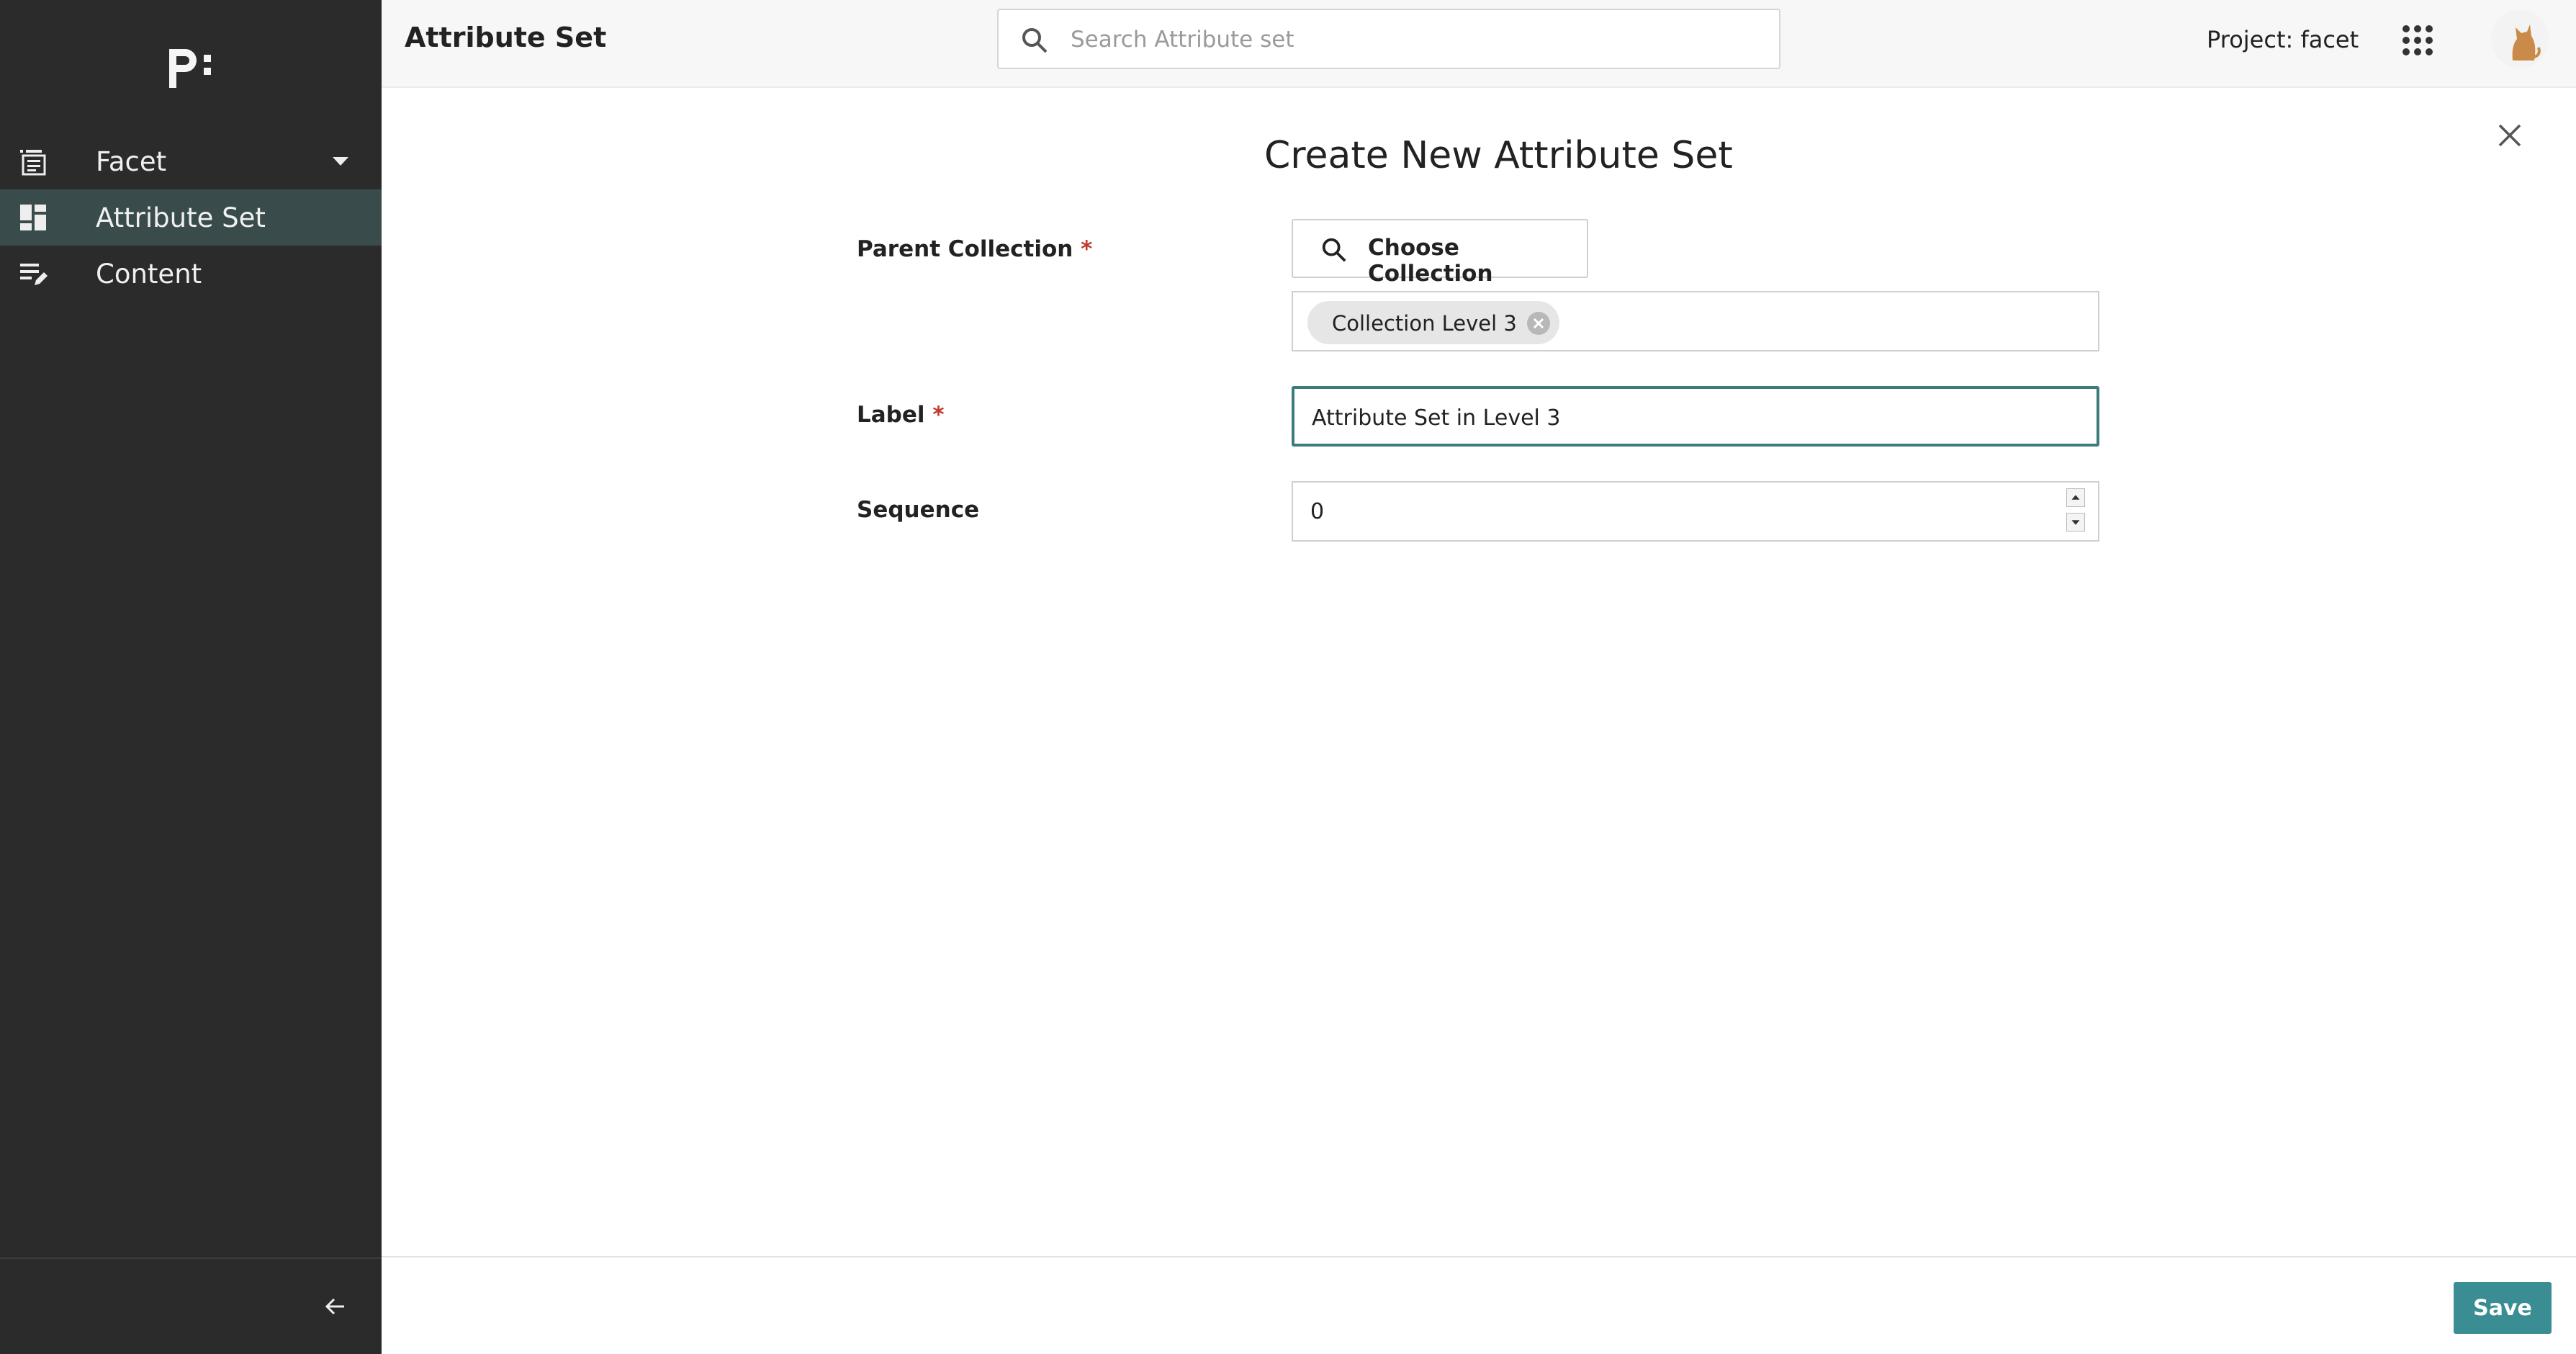  I want to click on close-icon, so click(2509, 135).